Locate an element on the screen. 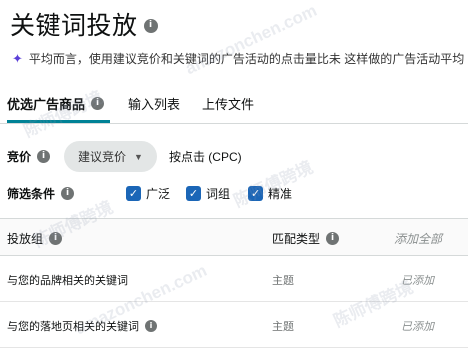 The width and height of the screenshot is (468, 357). targeting-tabs: 优选广告商品 i 输入列表 上传文件 is located at coordinates (234, 104).